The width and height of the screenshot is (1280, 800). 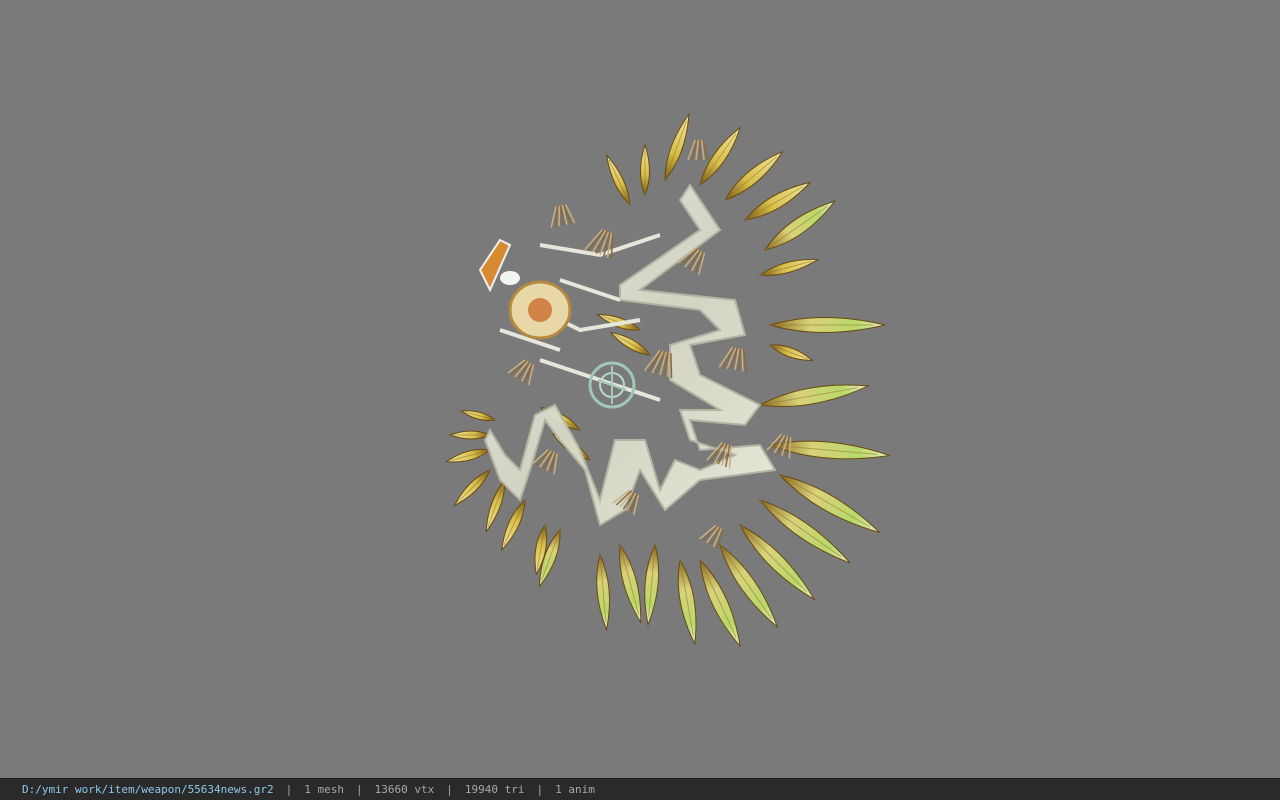 What do you see at coordinates (494, 789) in the screenshot?
I see `triangle-count: 19940 tri` at bounding box center [494, 789].